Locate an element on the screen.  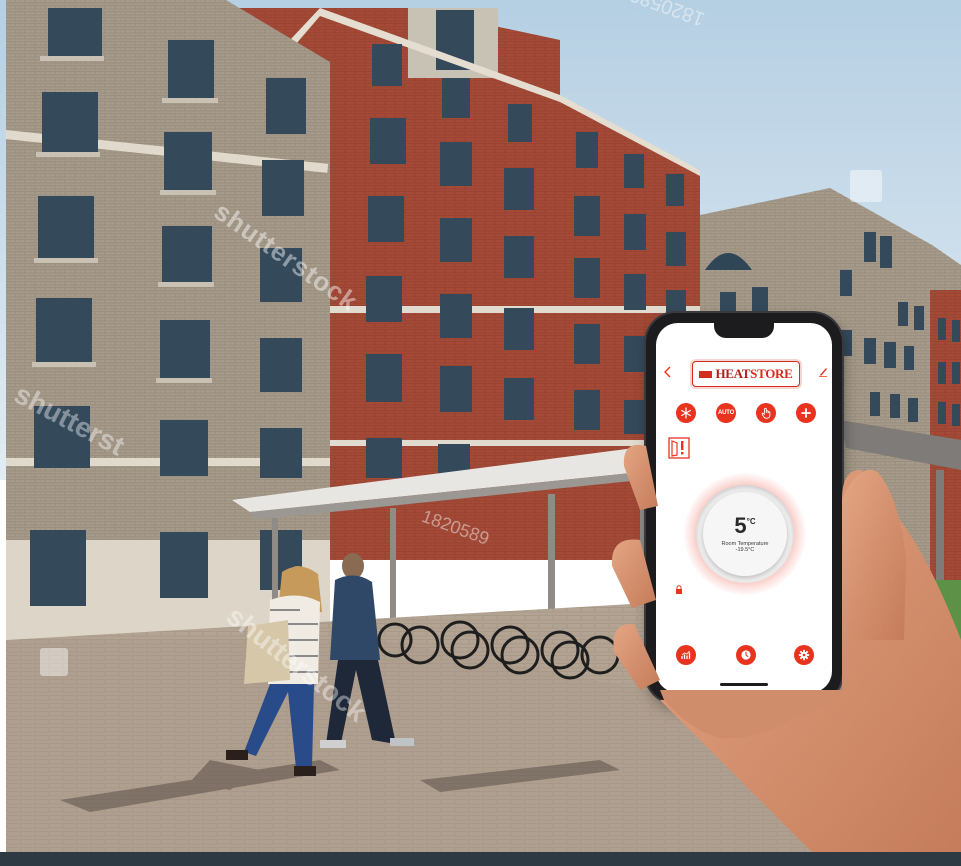
auto-mode-button: AUTO is located at coordinates (726, 413).